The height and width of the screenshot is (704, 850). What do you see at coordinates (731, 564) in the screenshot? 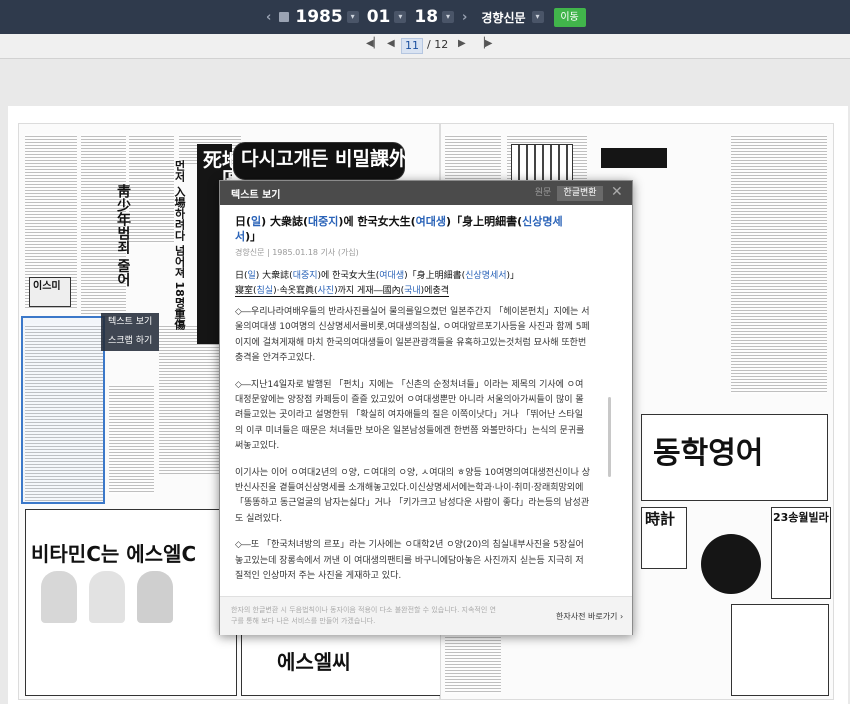
I see `ad-circle` at bounding box center [731, 564].